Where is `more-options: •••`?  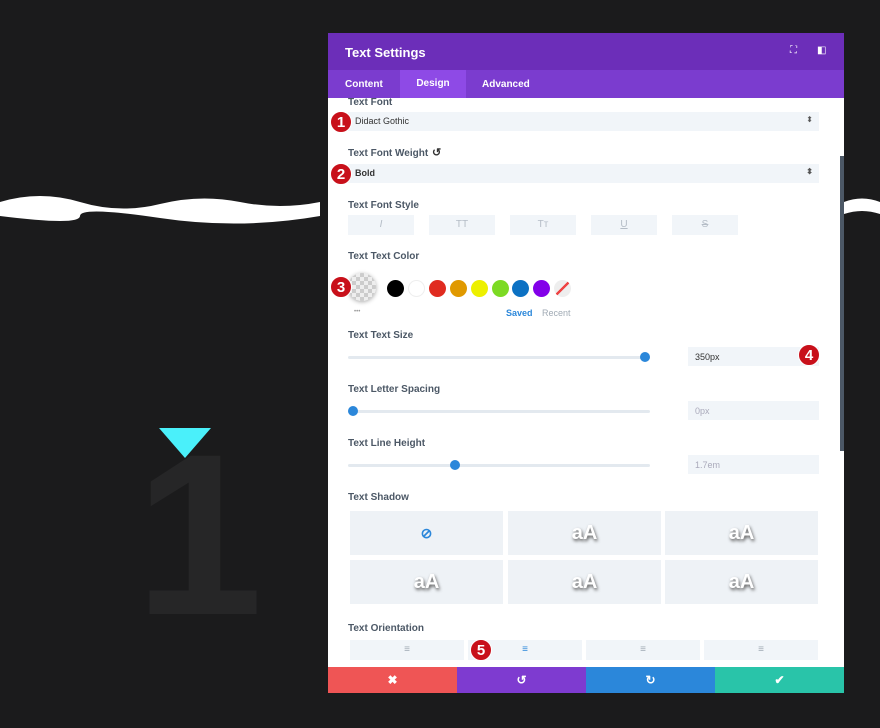 more-options: ••• is located at coordinates (357, 312).